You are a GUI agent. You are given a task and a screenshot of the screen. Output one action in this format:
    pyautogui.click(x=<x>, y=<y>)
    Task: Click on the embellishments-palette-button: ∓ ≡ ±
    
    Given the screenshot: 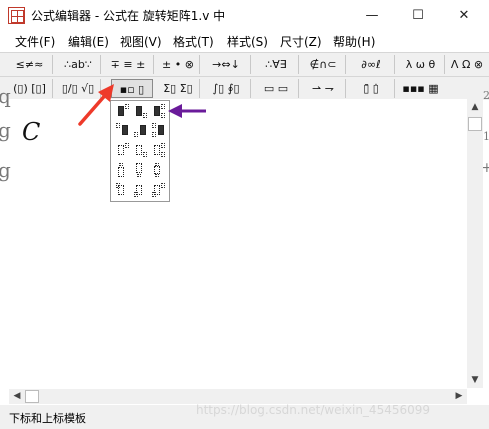 What is the action you would take?
    pyautogui.click(x=128, y=64)
    